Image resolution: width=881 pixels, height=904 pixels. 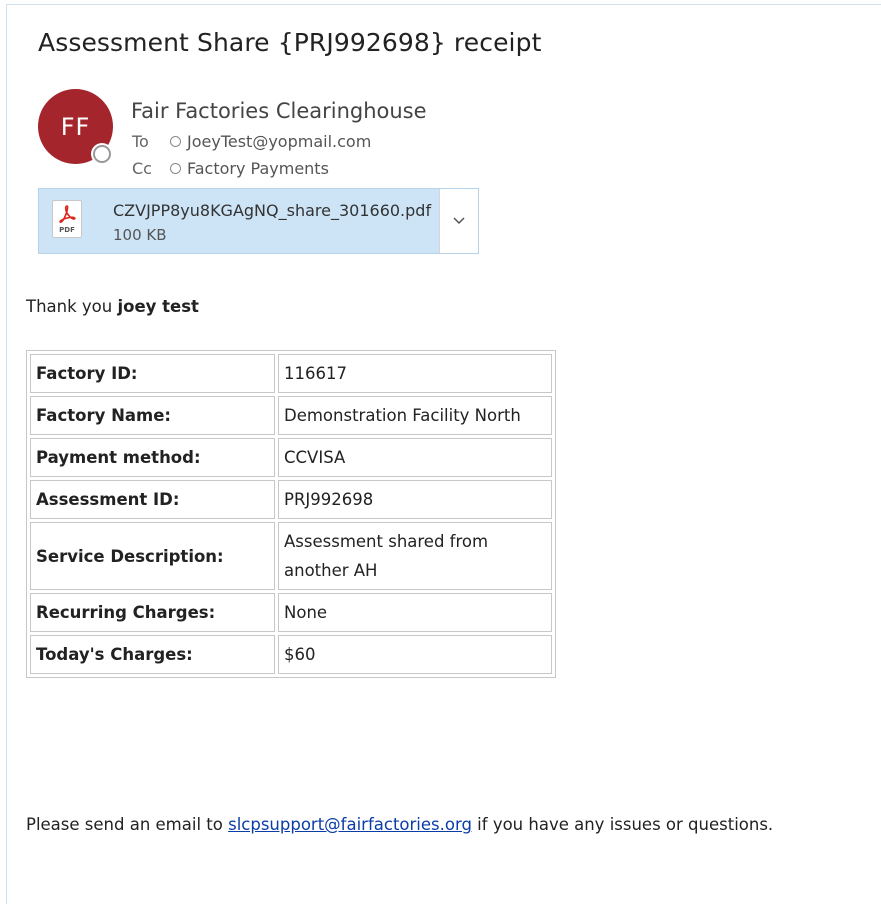 What do you see at coordinates (67, 230) in the screenshot?
I see `pdf-icon-label: PDF` at bounding box center [67, 230].